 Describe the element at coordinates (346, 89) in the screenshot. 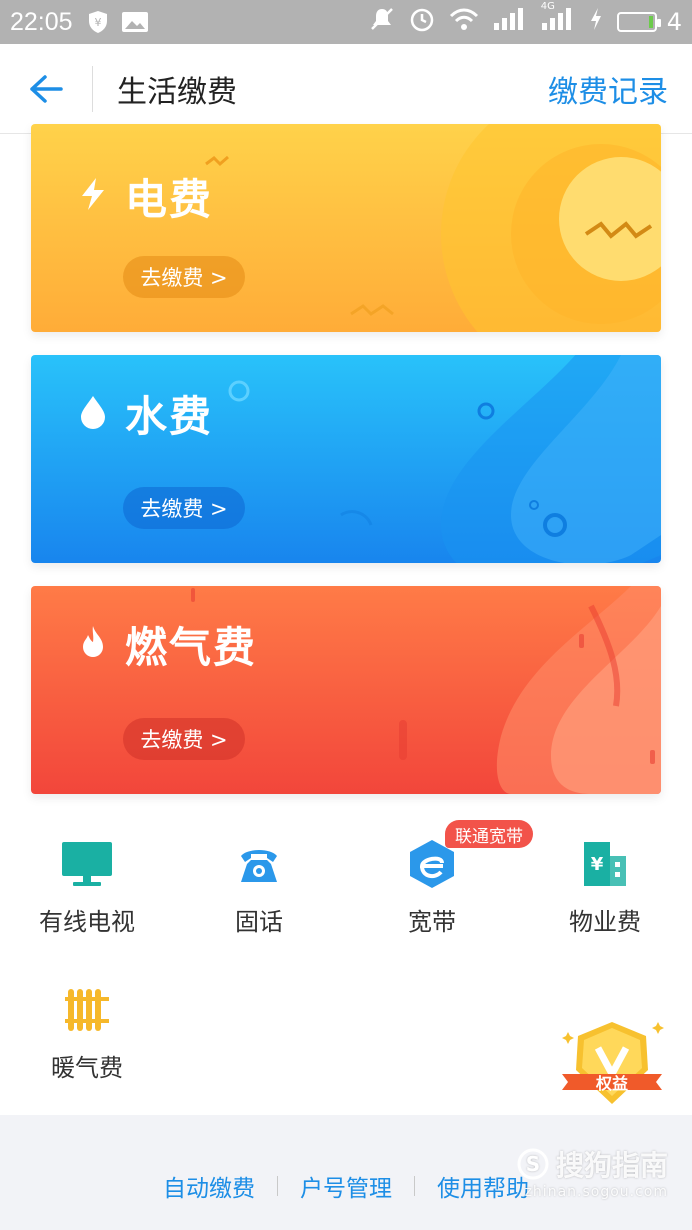

I see `nav-bar: 生活缴费 缴费记录` at that location.